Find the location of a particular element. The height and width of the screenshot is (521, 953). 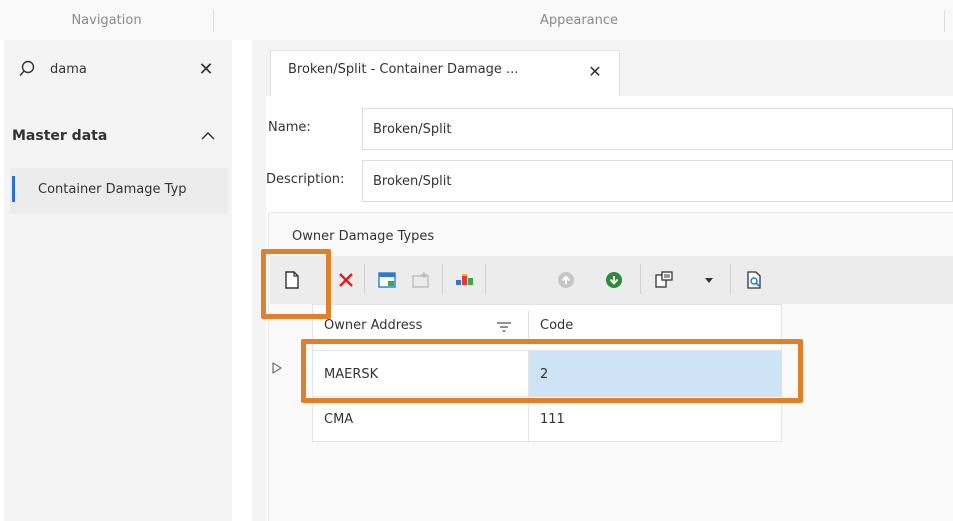

delete-button is located at coordinates (346, 280).